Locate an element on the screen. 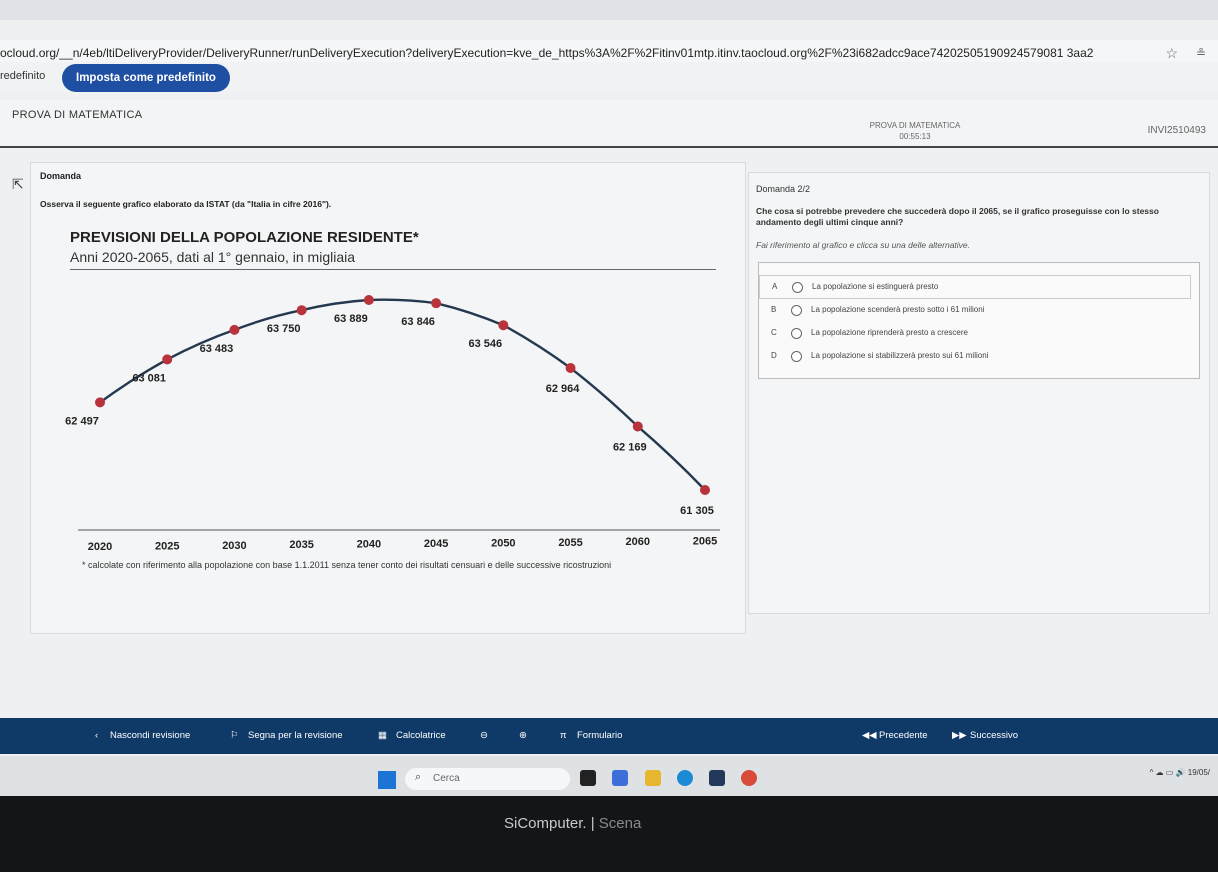 The height and width of the screenshot is (872, 1218). option-letter: D is located at coordinates (774, 355).